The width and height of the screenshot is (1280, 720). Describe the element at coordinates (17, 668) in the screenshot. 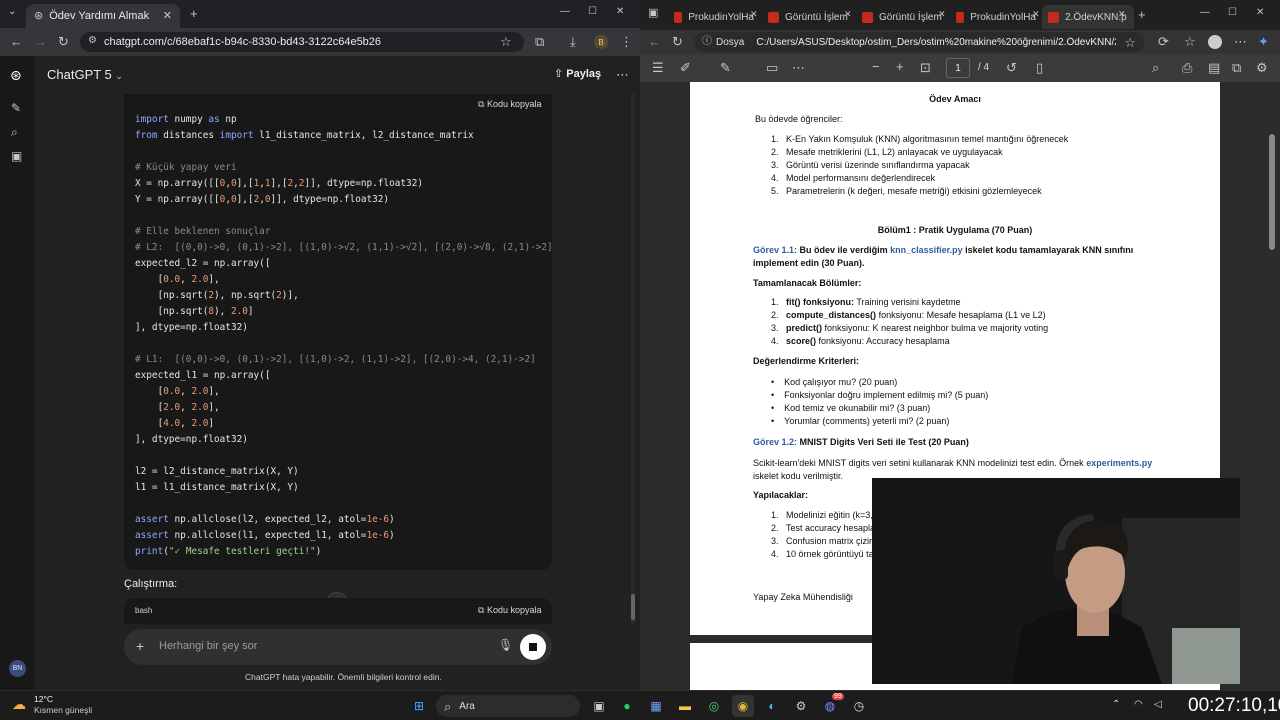

I see `user-avatar: BN` at that location.